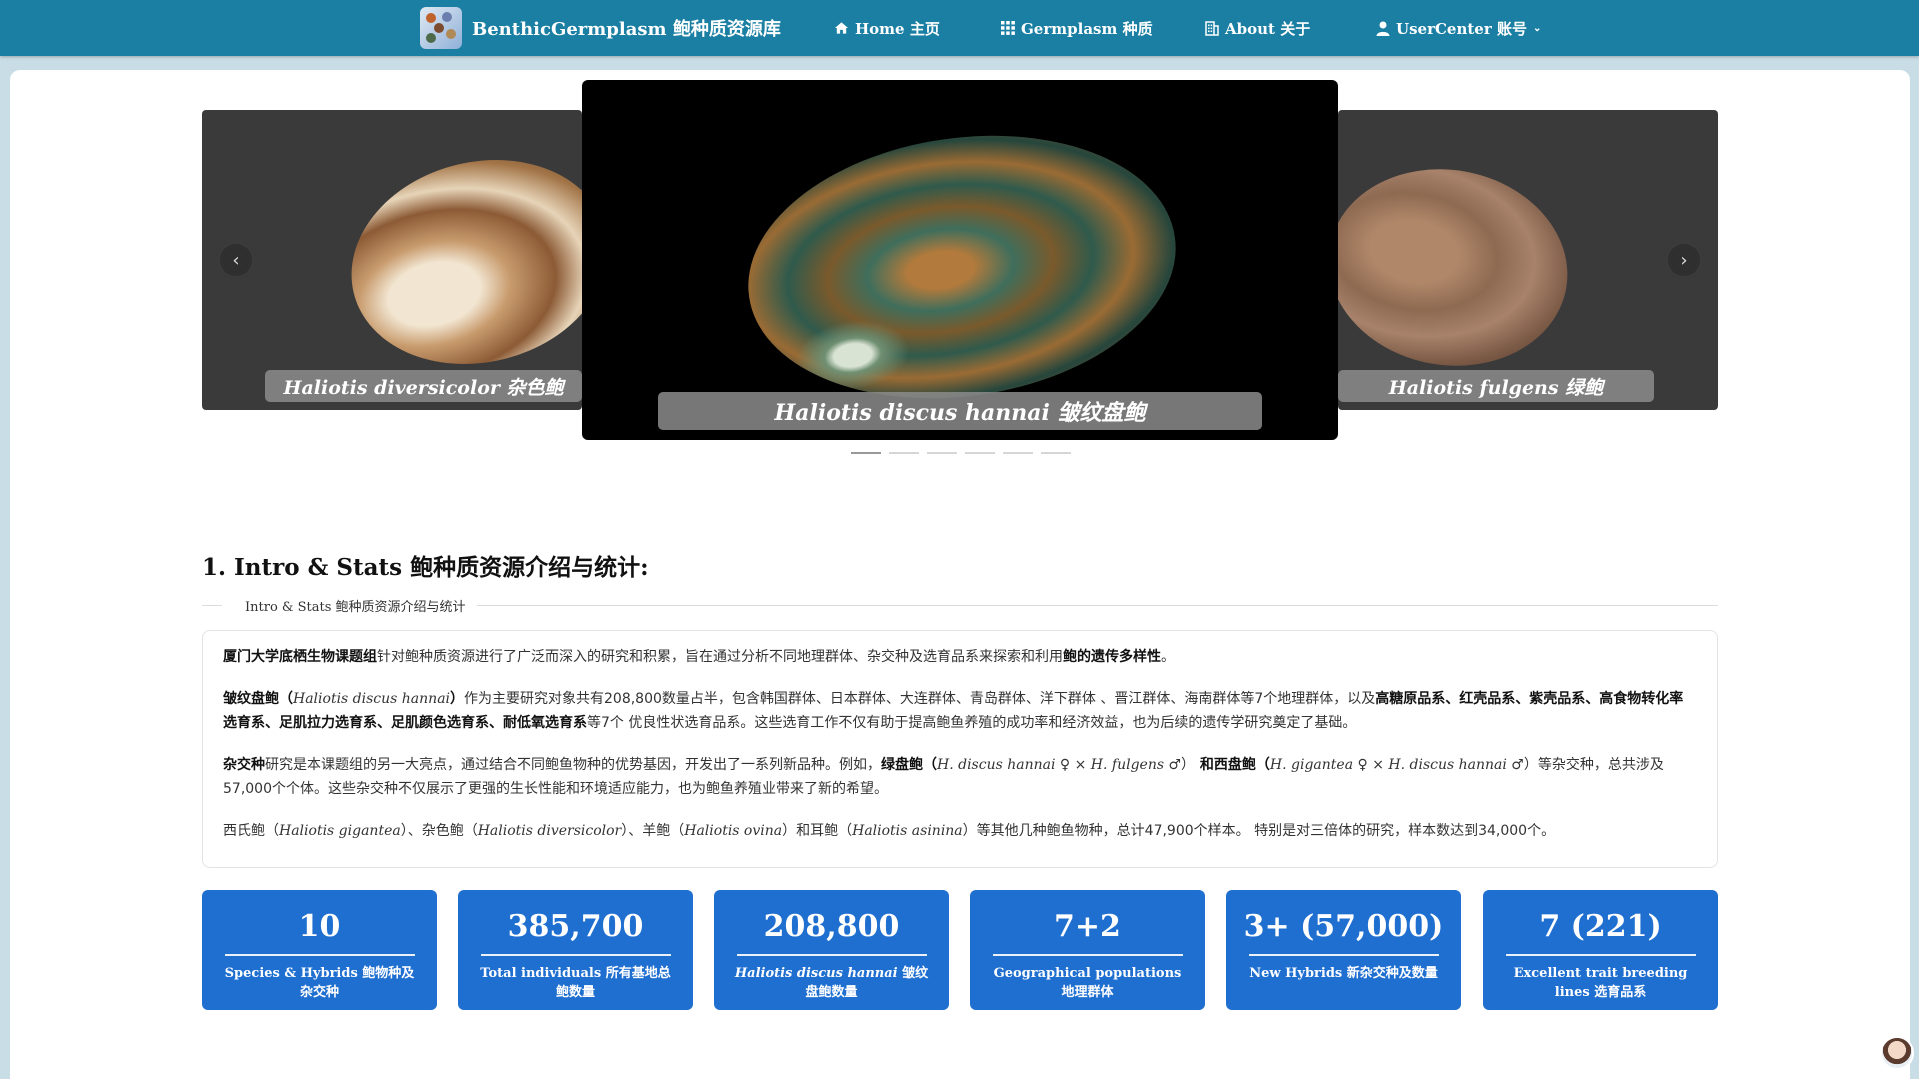 The image size is (1919, 1079). I want to click on carousel-next-button: ›, so click(1684, 260).